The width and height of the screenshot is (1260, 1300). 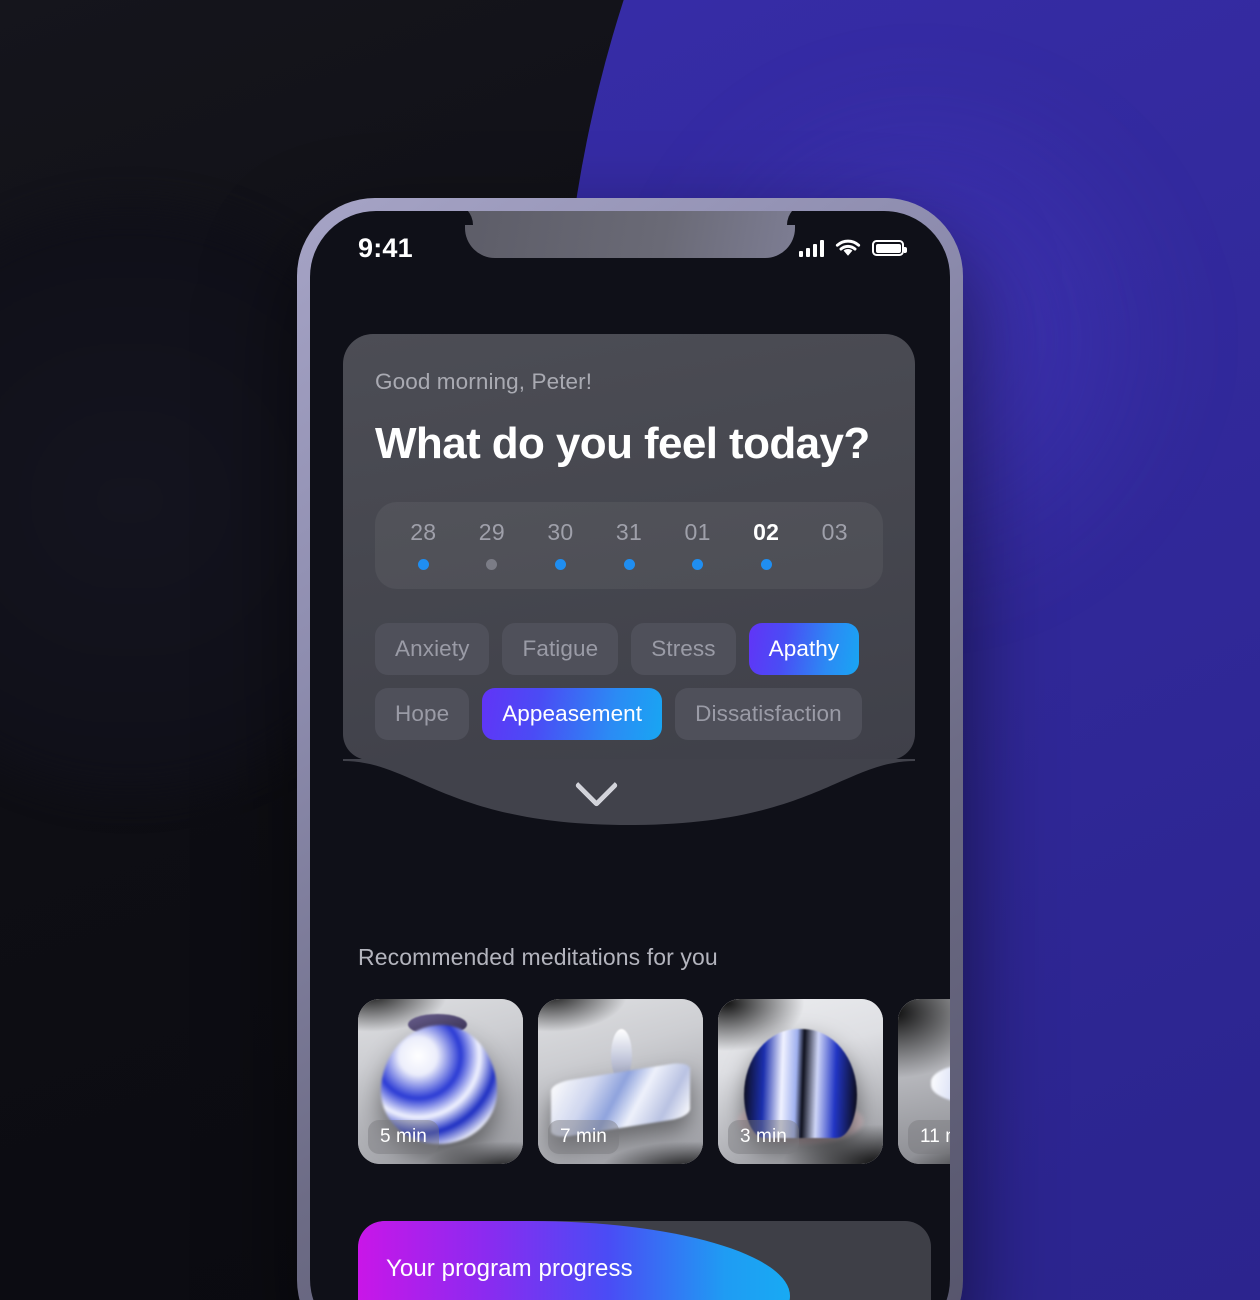 What do you see at coordinates (644, 1260) in the screenshot?
I see `program-progress-card: Your program progress` at bounding box center [644, 1260].